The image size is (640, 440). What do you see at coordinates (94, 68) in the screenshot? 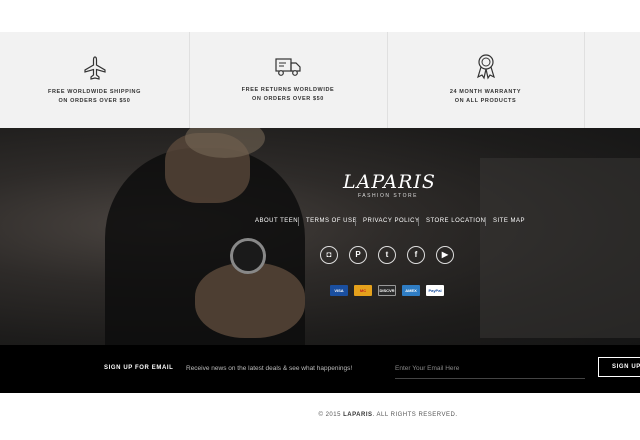
I see `airplane-icon` at bounding box center [94, 68].